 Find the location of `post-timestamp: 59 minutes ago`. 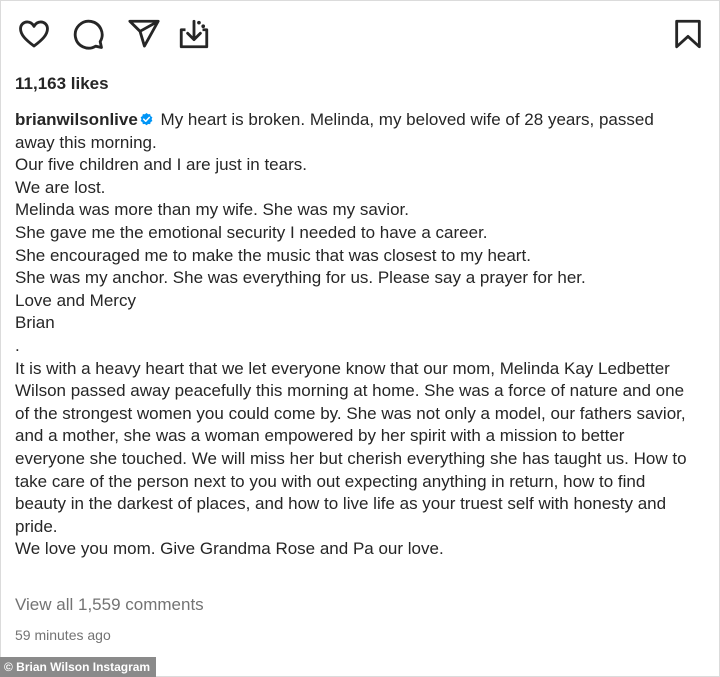

post-timestamp: 59 minutes ago is located at coordinates (63, 635).